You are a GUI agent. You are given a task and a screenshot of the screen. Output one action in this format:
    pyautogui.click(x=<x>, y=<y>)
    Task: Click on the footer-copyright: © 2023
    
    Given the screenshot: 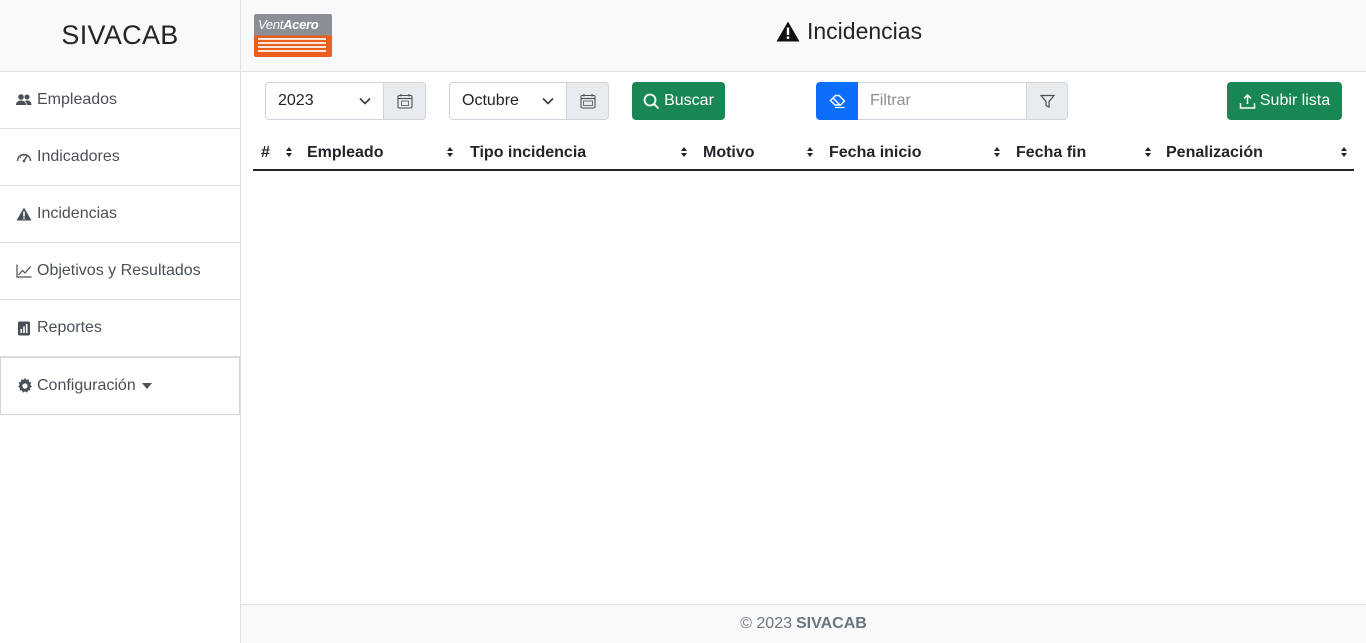 What is the action you would take?
    pyautogui.click(x=766, y=623)
    